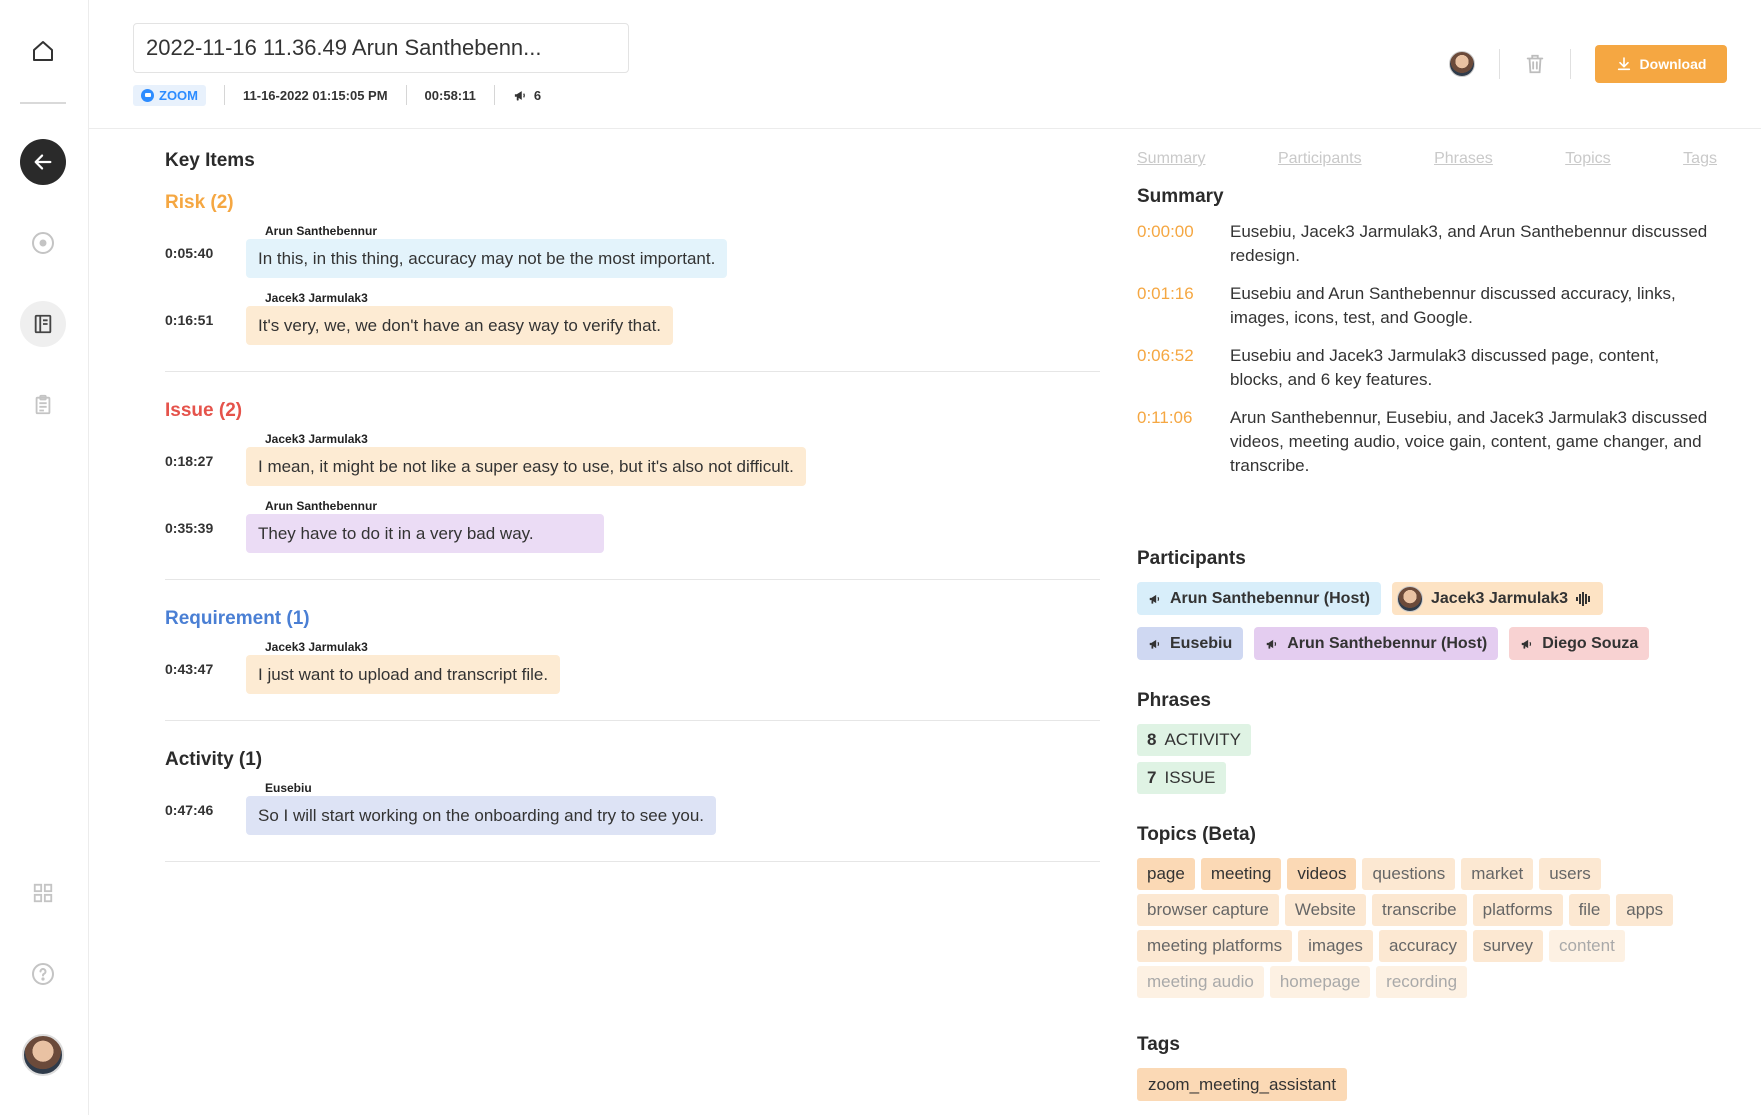 The width and height of the screenshot is (1761, 1115). I want to click on topic-chip: meeting platforms, so click(1215, 946).